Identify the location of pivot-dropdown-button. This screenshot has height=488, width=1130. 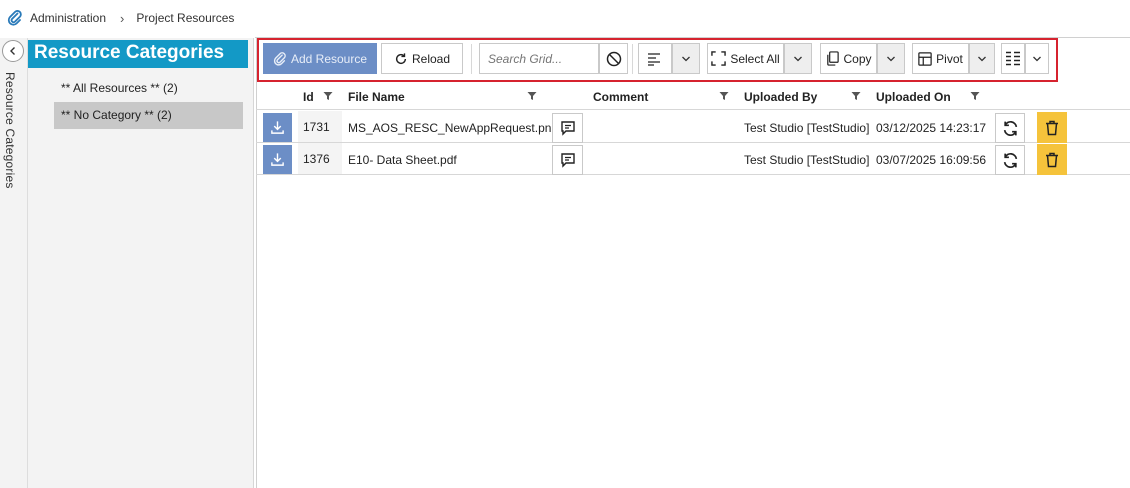
(982, 58).